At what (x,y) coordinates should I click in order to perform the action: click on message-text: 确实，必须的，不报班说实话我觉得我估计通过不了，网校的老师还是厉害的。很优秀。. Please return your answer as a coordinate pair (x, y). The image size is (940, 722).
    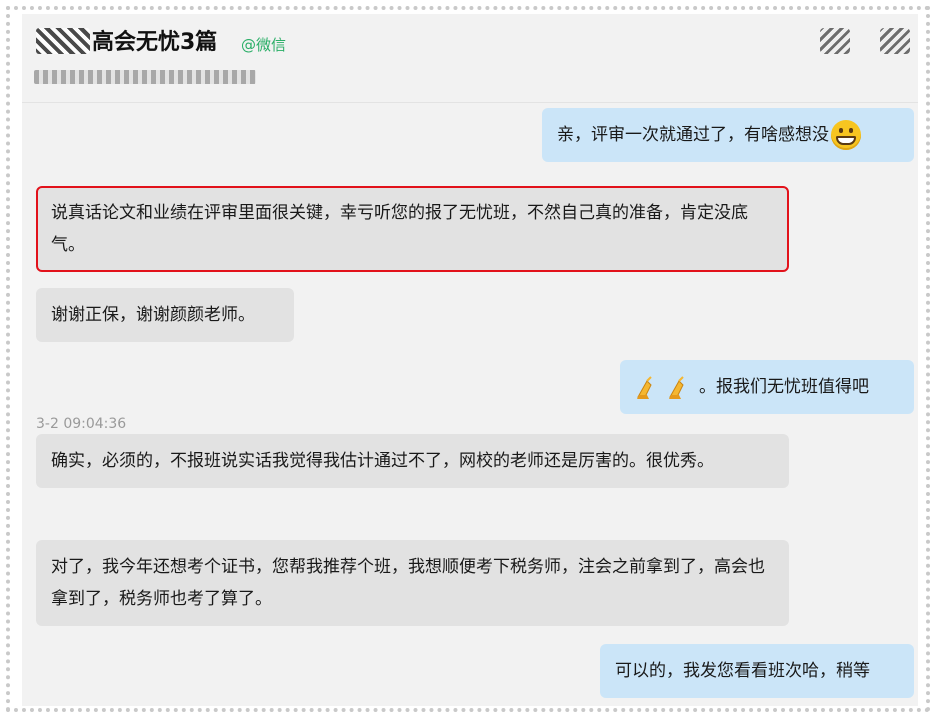
    Looking at the image, I should click on (382, 461).